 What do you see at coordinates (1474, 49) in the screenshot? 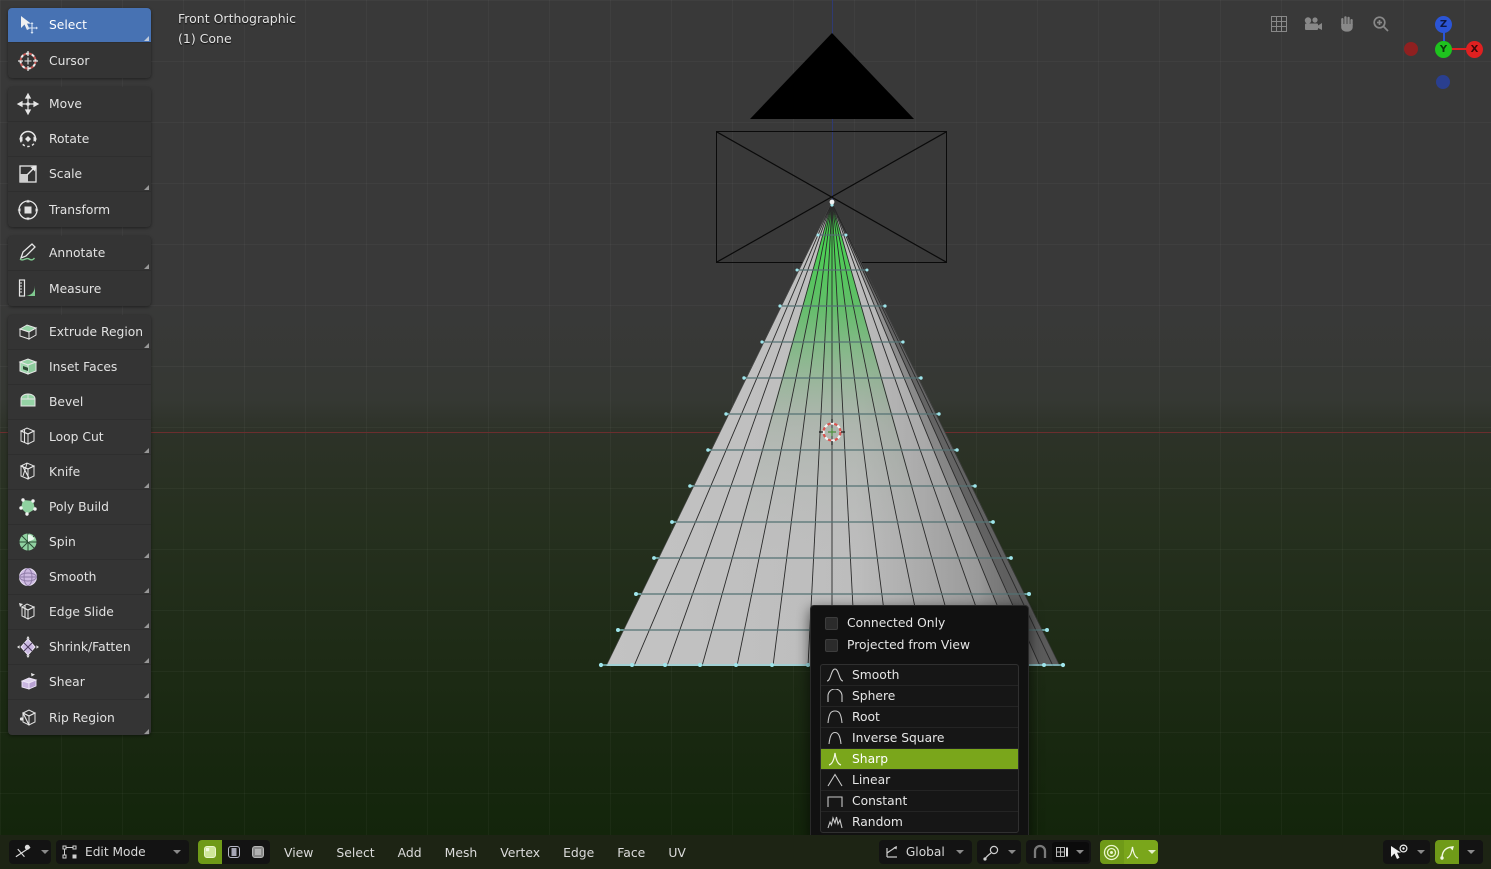
I see `gizmo-axis-x: X` at bounding box center [1474, 49].